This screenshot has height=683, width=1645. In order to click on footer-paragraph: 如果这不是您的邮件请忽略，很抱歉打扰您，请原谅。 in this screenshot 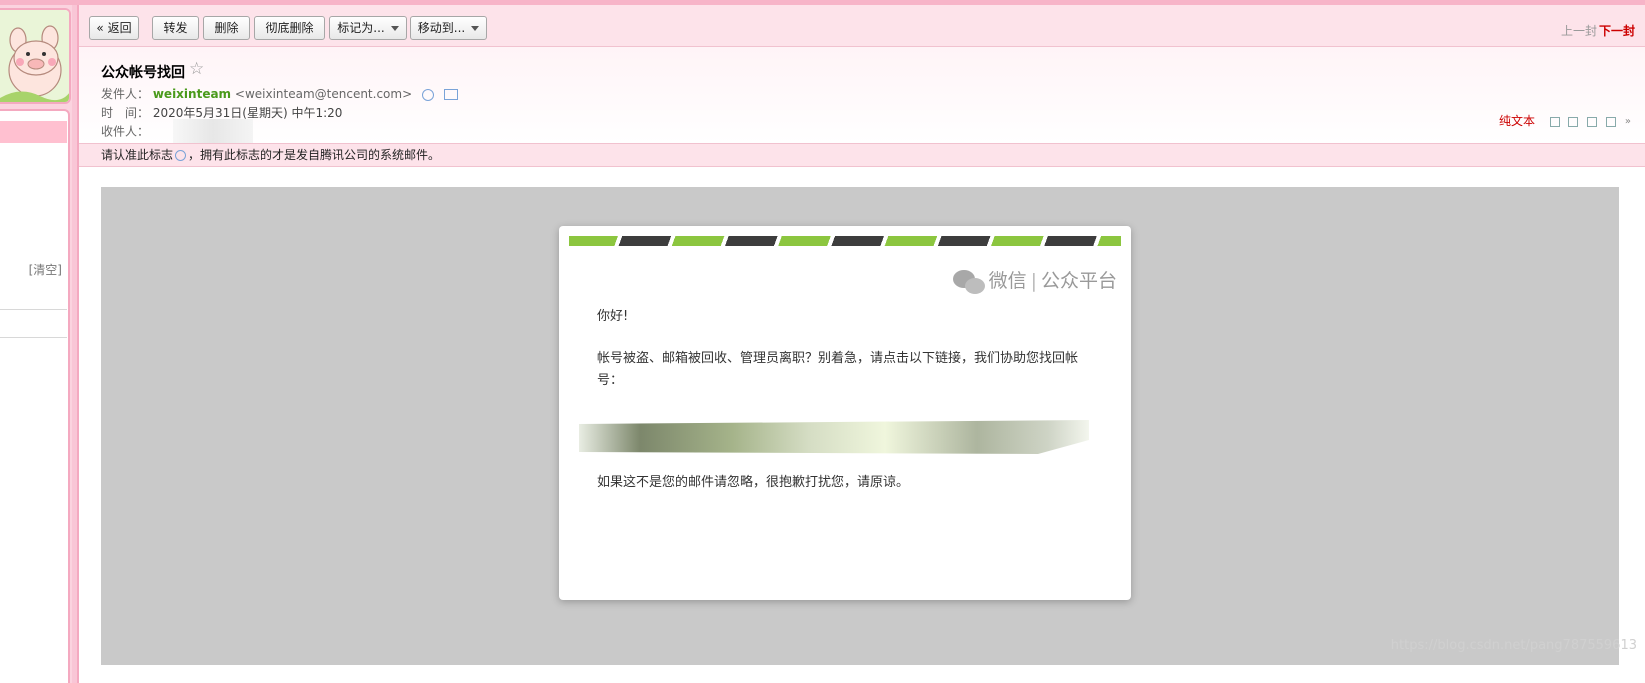, I will do `click(753, 482)`.